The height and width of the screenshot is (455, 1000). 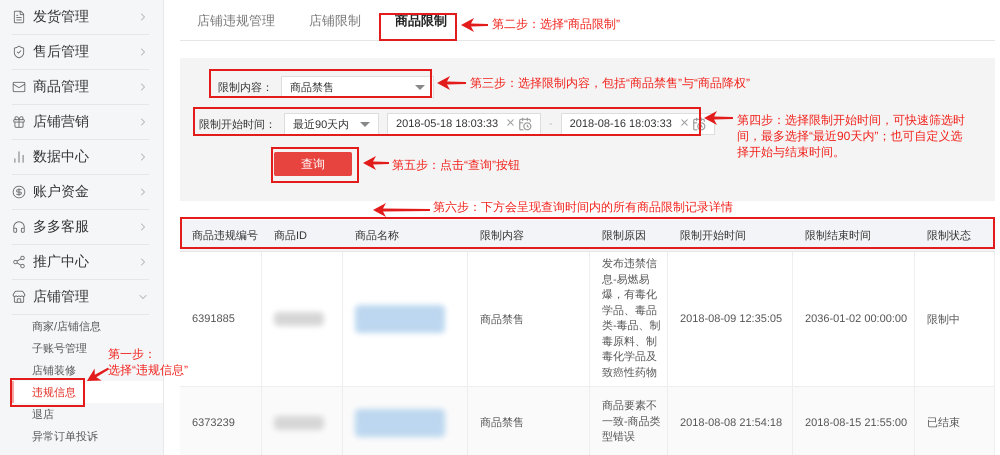 I want to click on table-cell-text: 发布违禁信息-易燃易爆，有毒化学品、毒品类-毒品、制毒原料、制毒化学品及致癌性药物, so click(x=632, y=318).